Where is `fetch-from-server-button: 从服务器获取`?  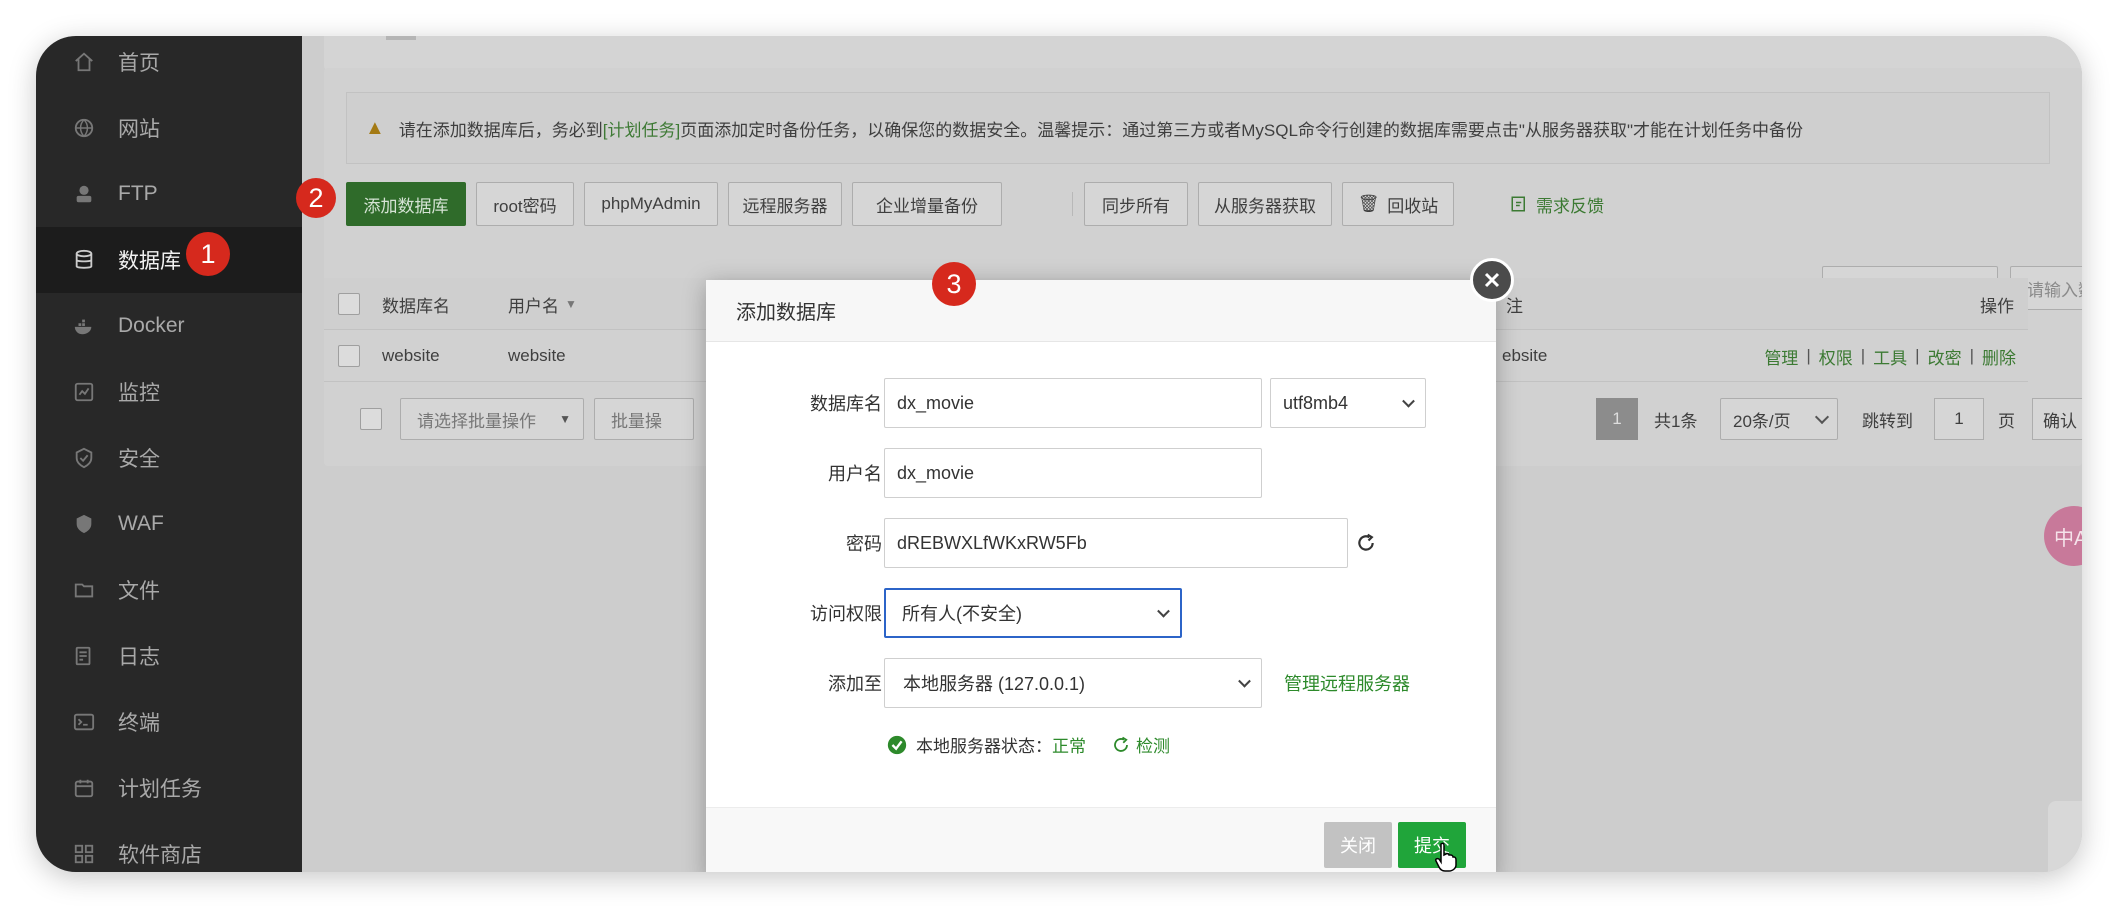
fetch-from-server-button: 从服务器获取 is located at coordinates (1265, 204).